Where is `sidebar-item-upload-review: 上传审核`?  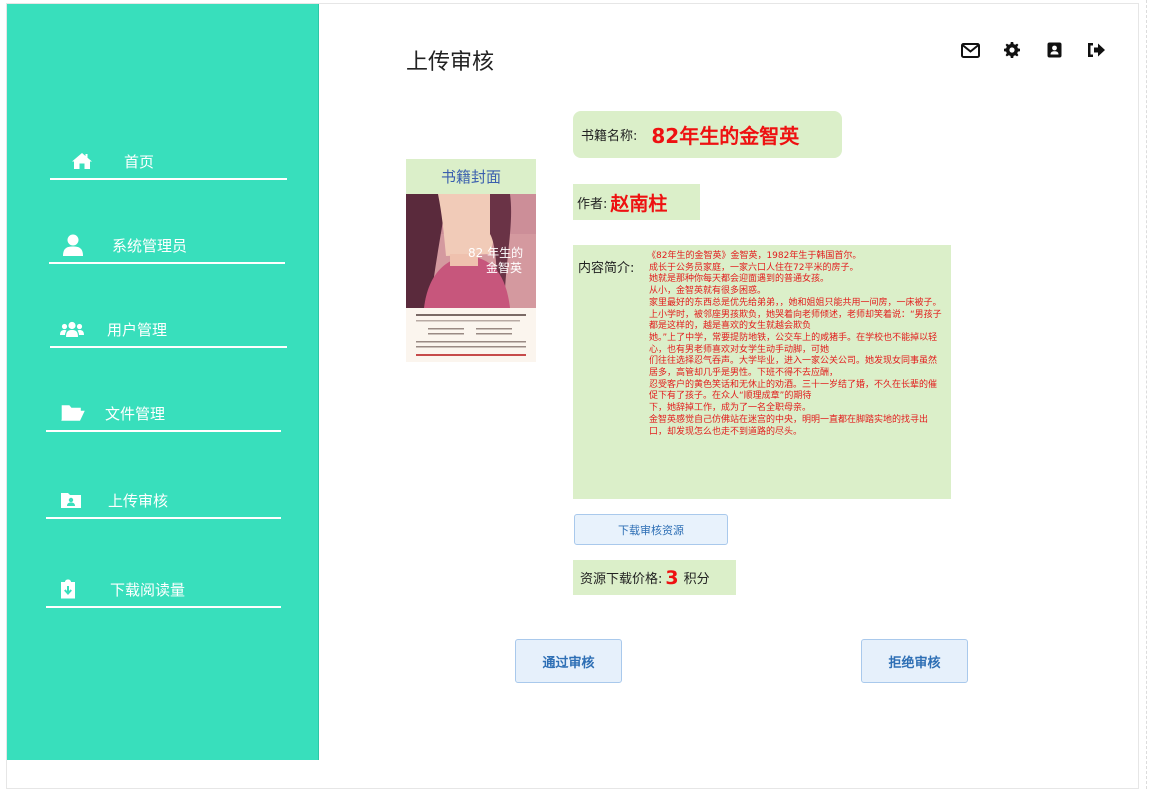 sidebar-item-upload-review: 上传审核 is located at coordinates (163, 501).